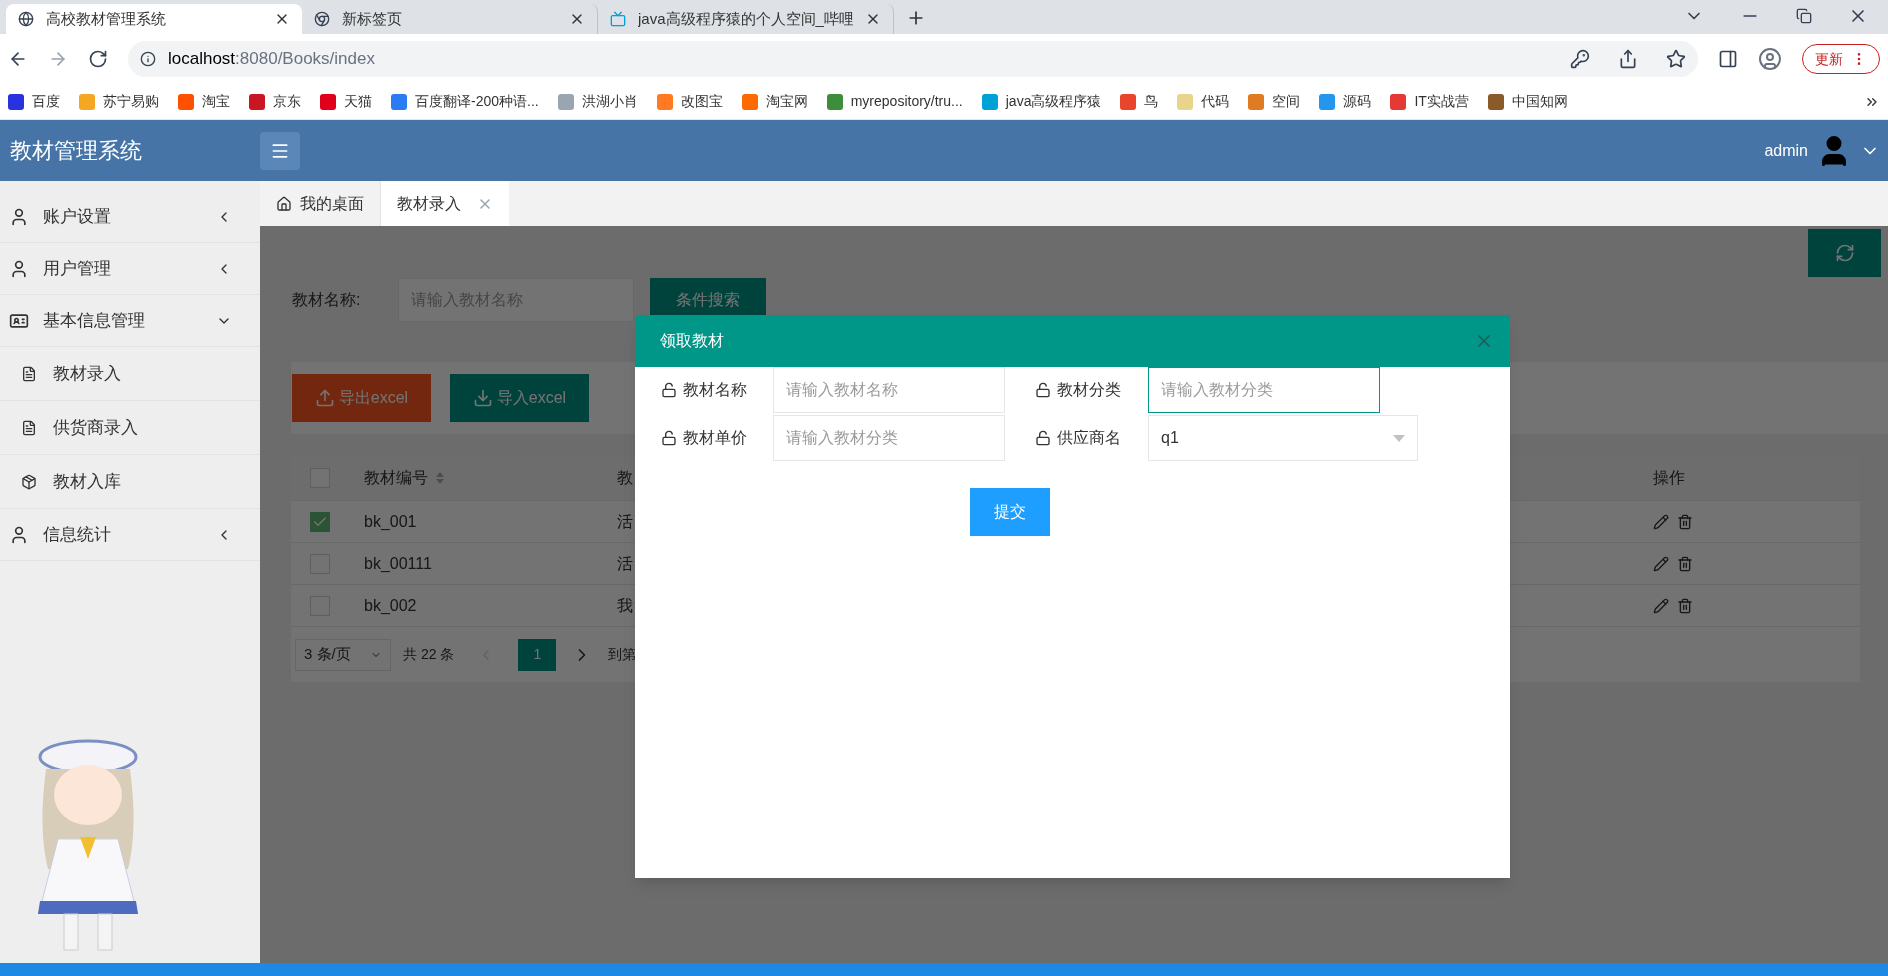 Image resolution: width=1888 pixels, height=976 pixels. Describe the element at coordinates (343, 654) in the screenshot. I see `page-size-select: 3 条/页` at that location.